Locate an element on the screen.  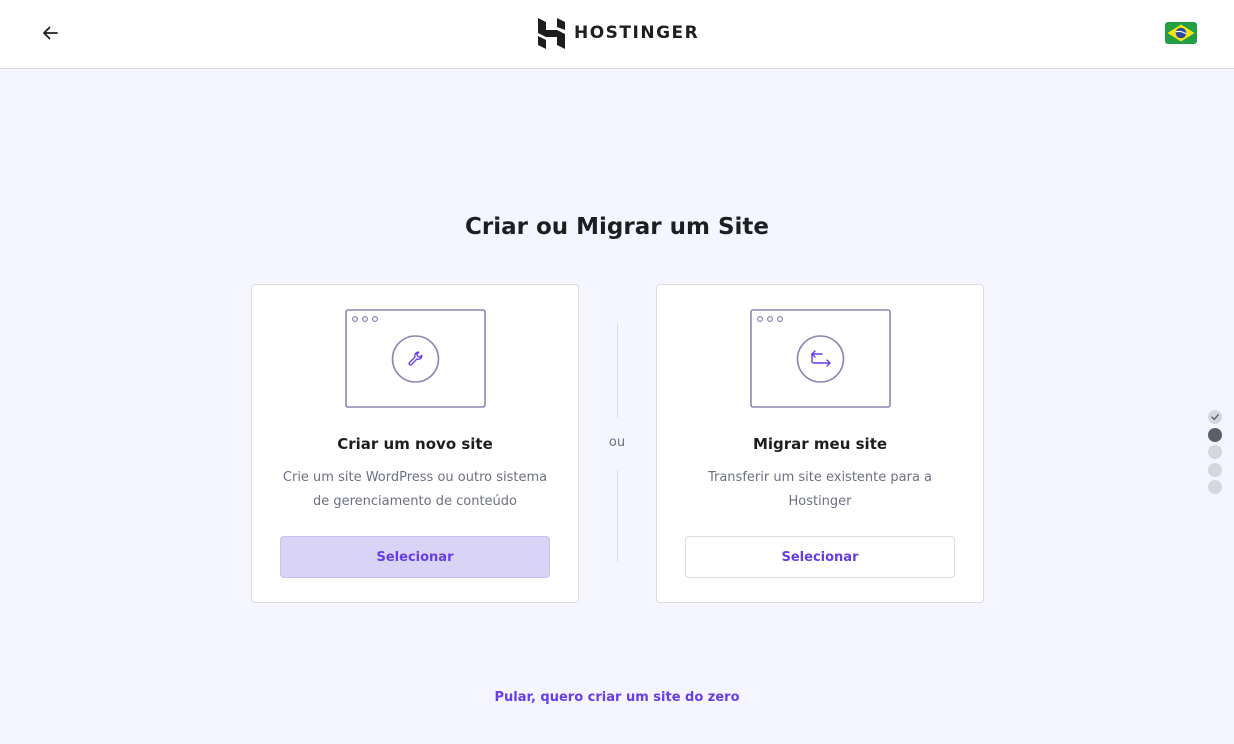
language-selector is located at coordinates (1181, 33).